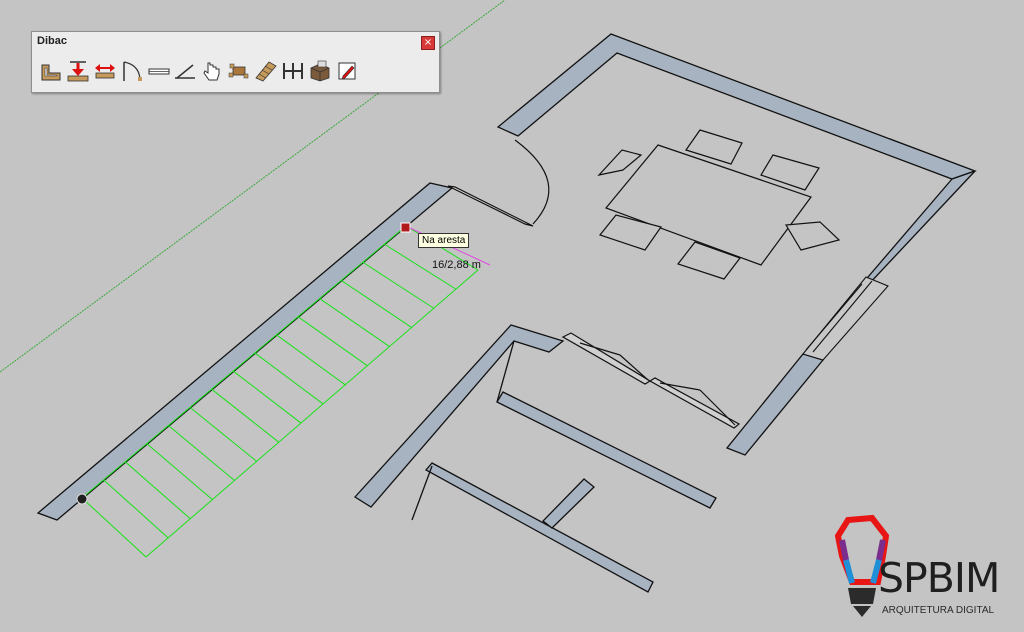  Describe the element at coordinates (736, 106) in the screenshot. I see `wall-room-top` at that location.